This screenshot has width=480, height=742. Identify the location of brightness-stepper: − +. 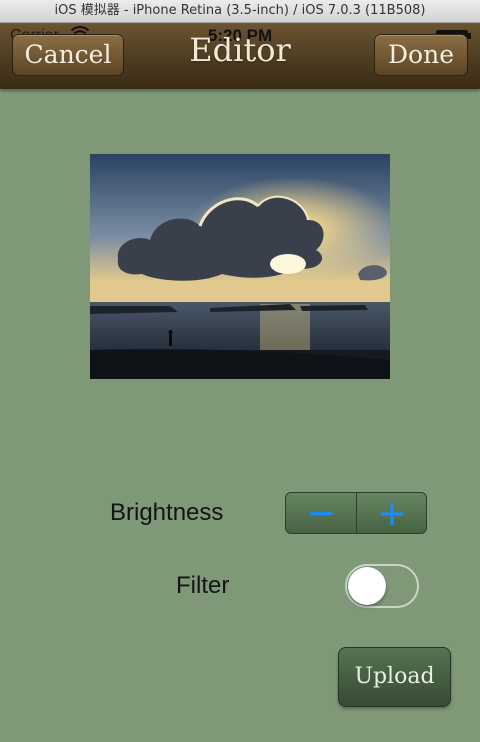
(356, 513).